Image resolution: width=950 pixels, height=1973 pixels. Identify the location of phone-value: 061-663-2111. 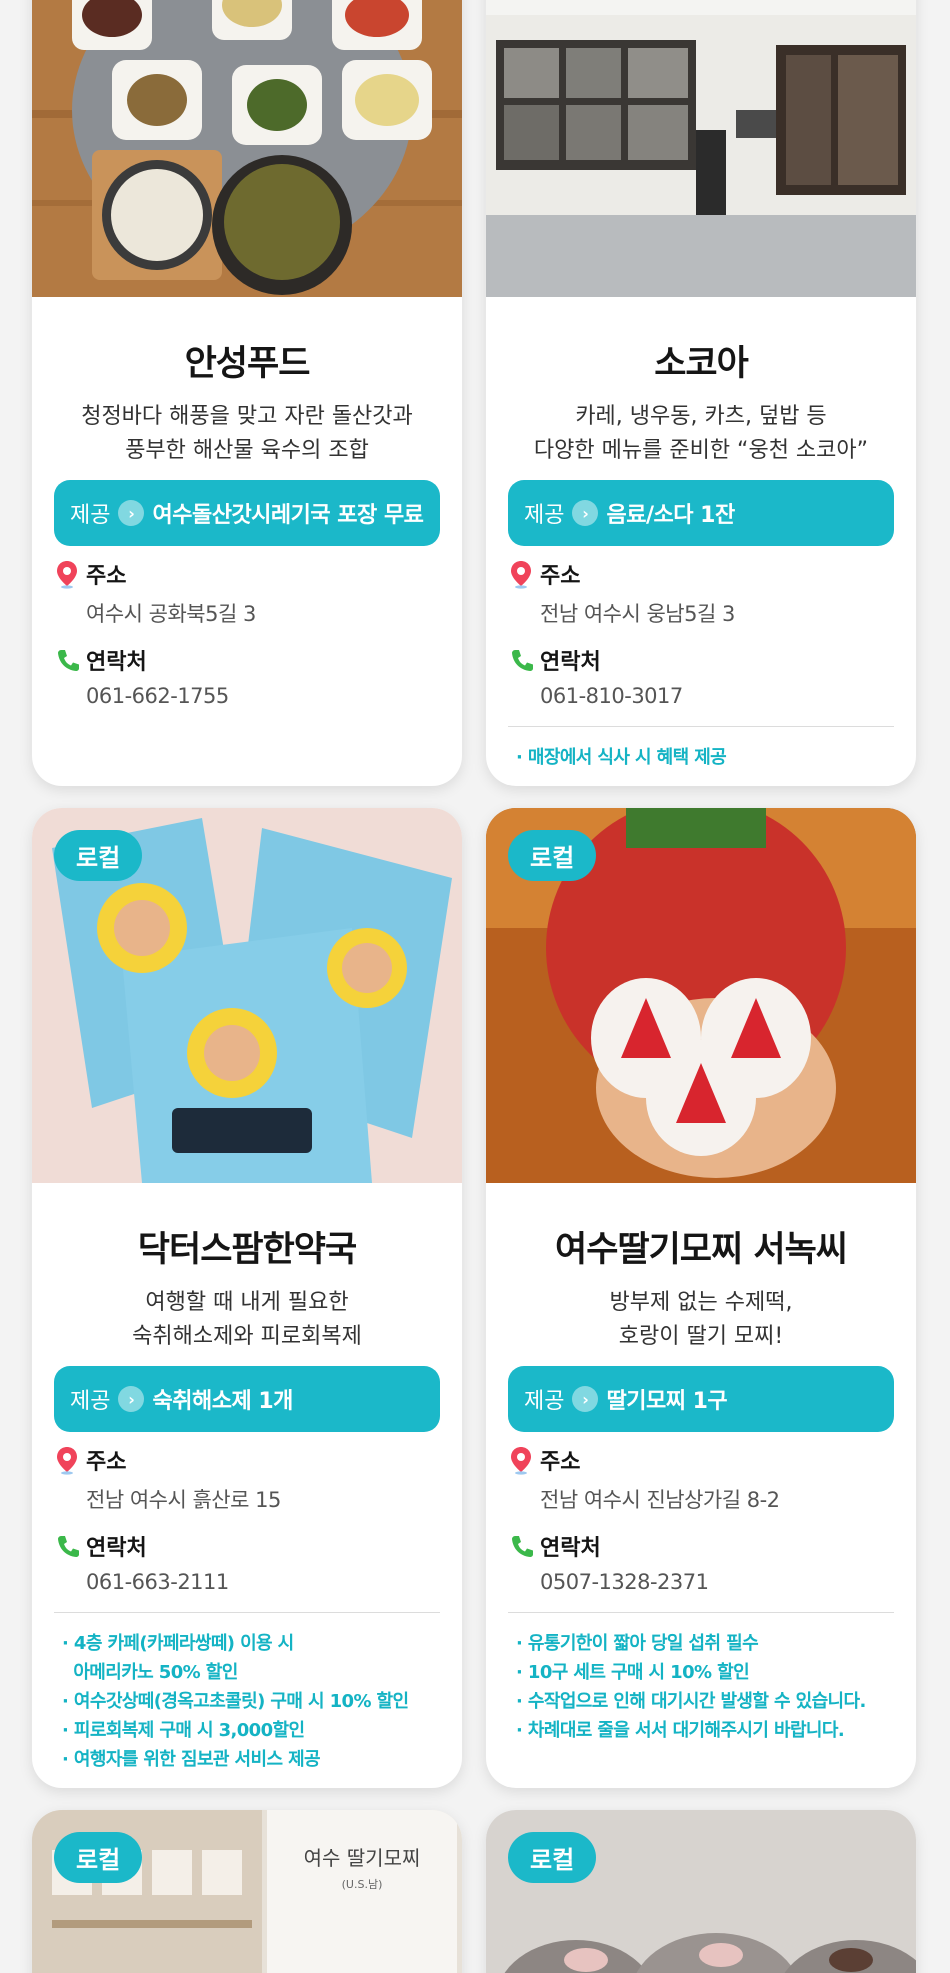
(263, 1582).